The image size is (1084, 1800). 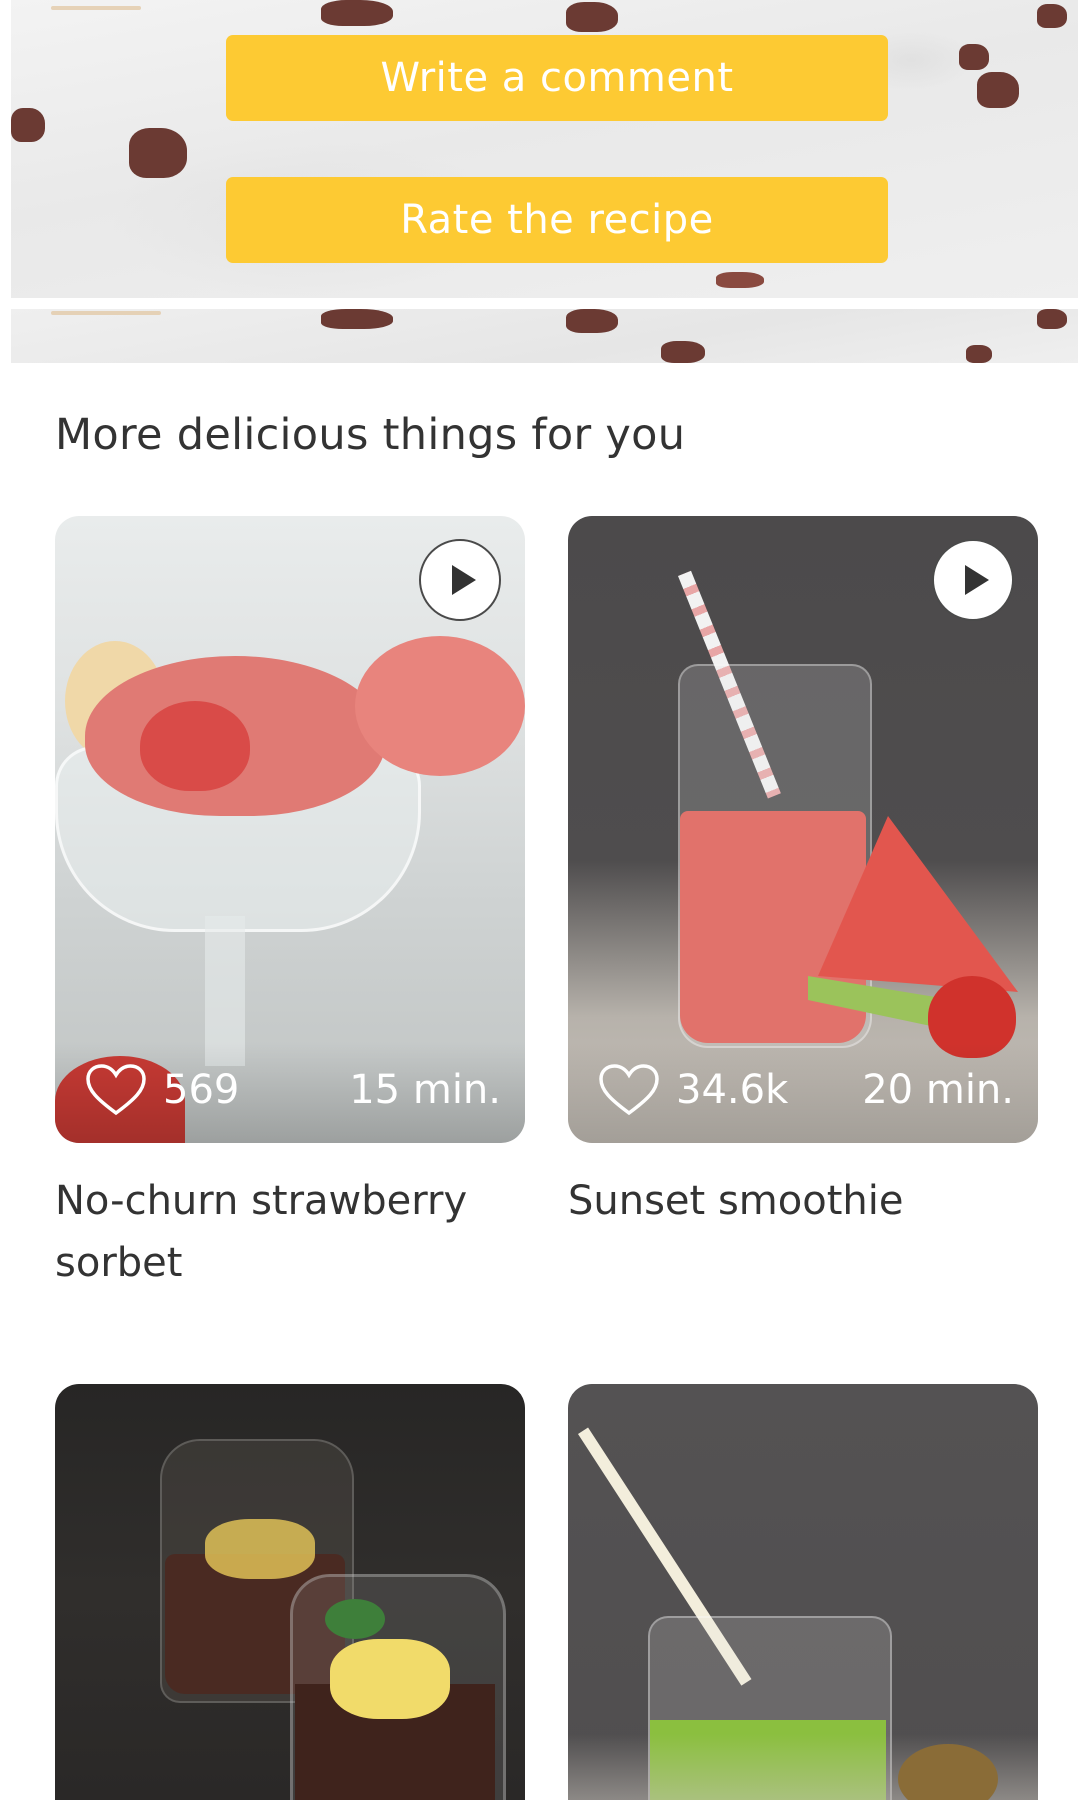 I want to click on rate-recipe-button: Rate the recipe, so click(x=557, y=220).